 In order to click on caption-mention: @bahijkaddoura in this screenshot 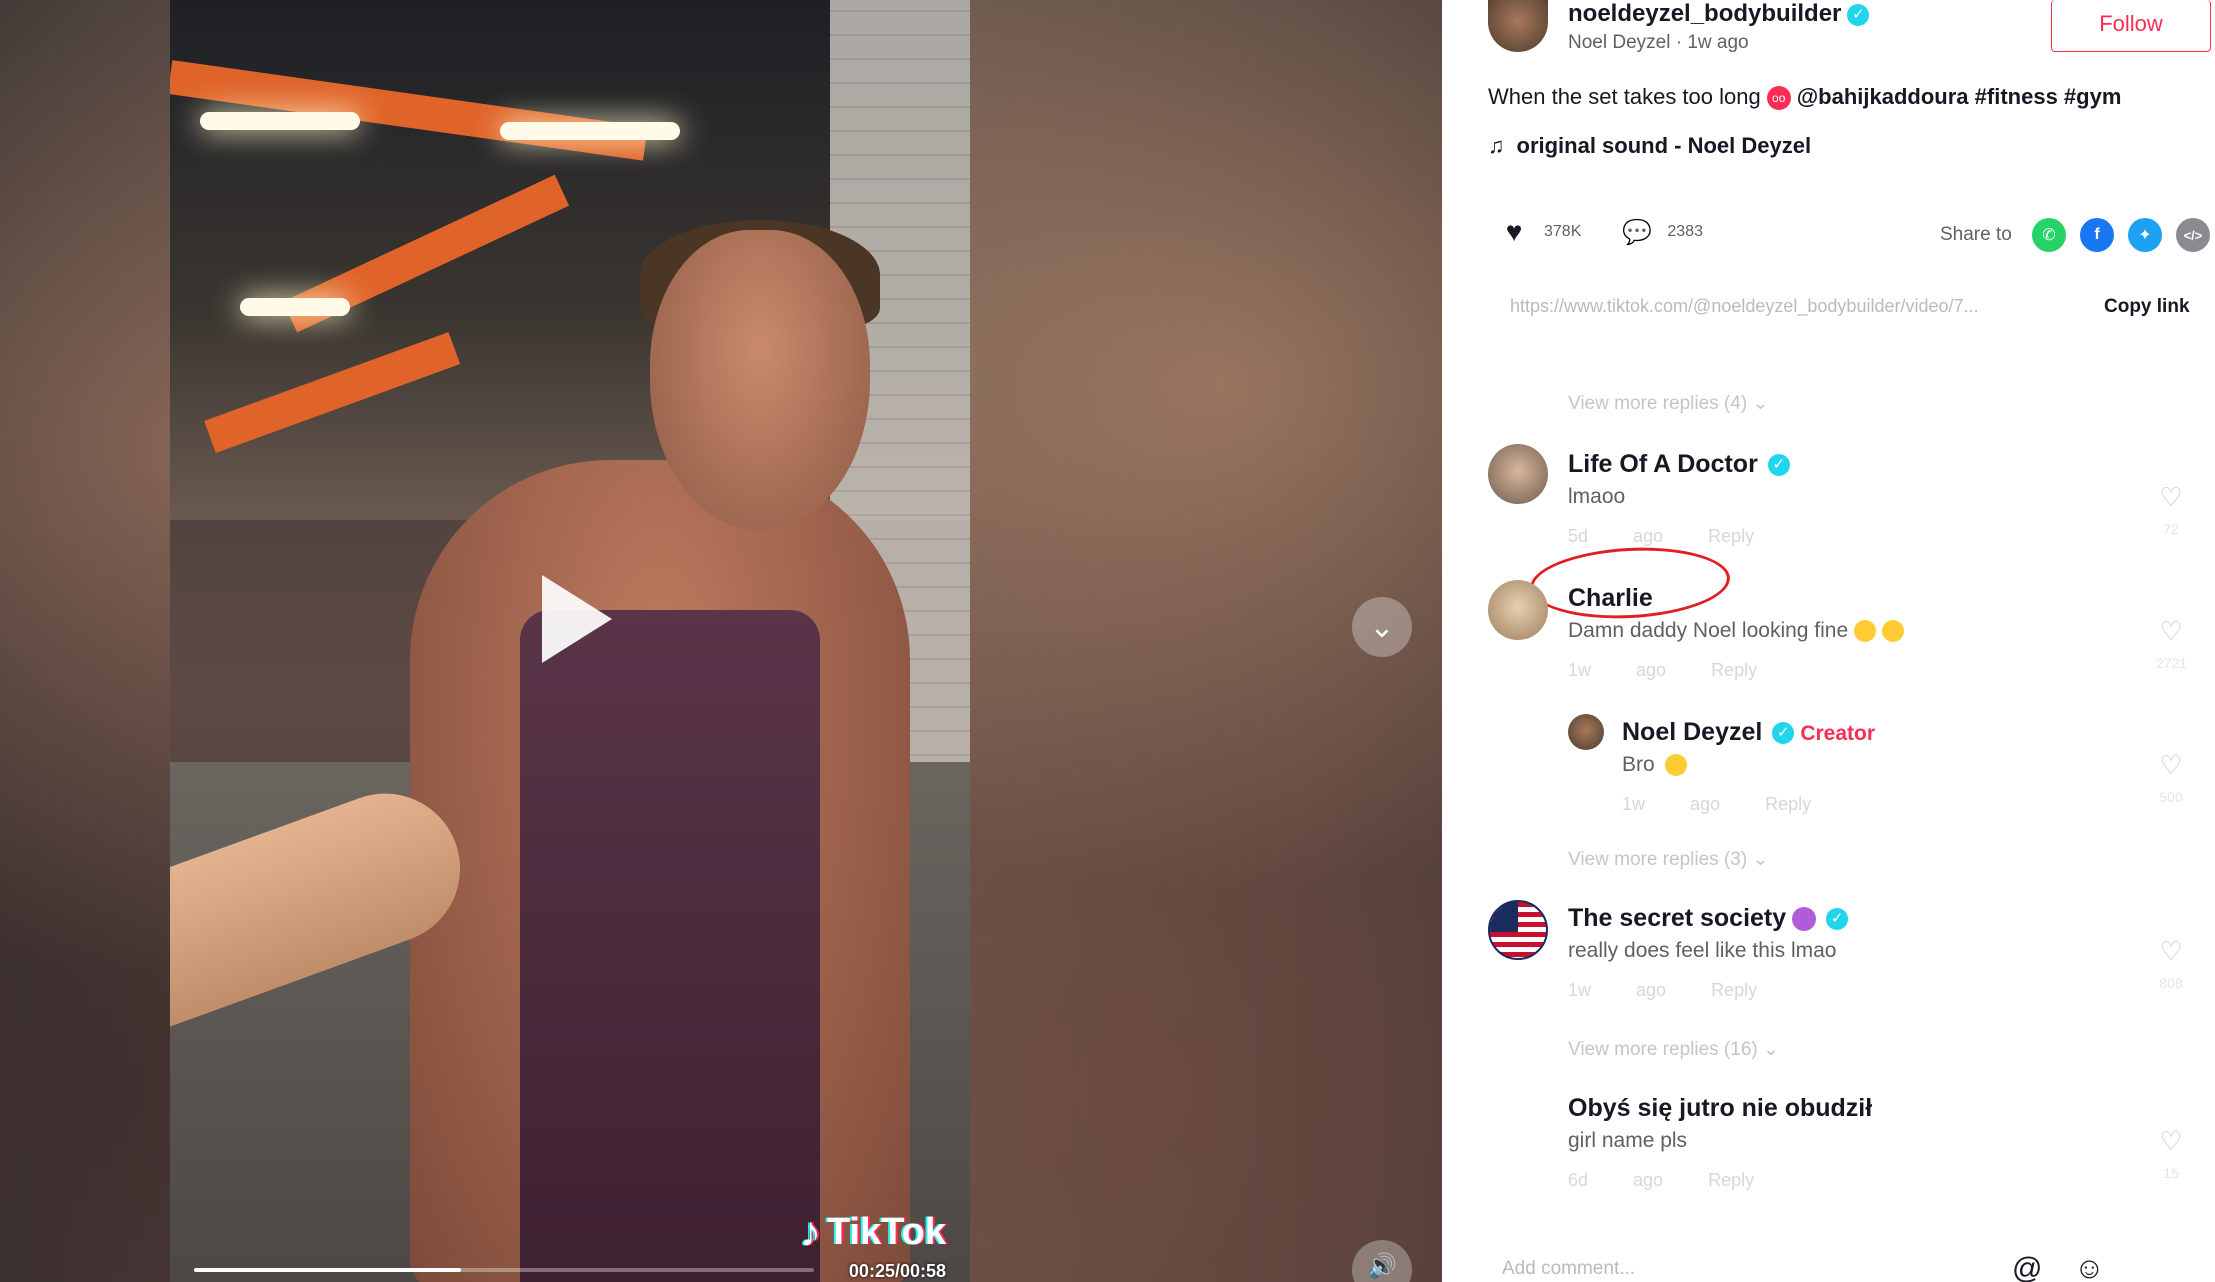, I will do `click(1883, 96)`.